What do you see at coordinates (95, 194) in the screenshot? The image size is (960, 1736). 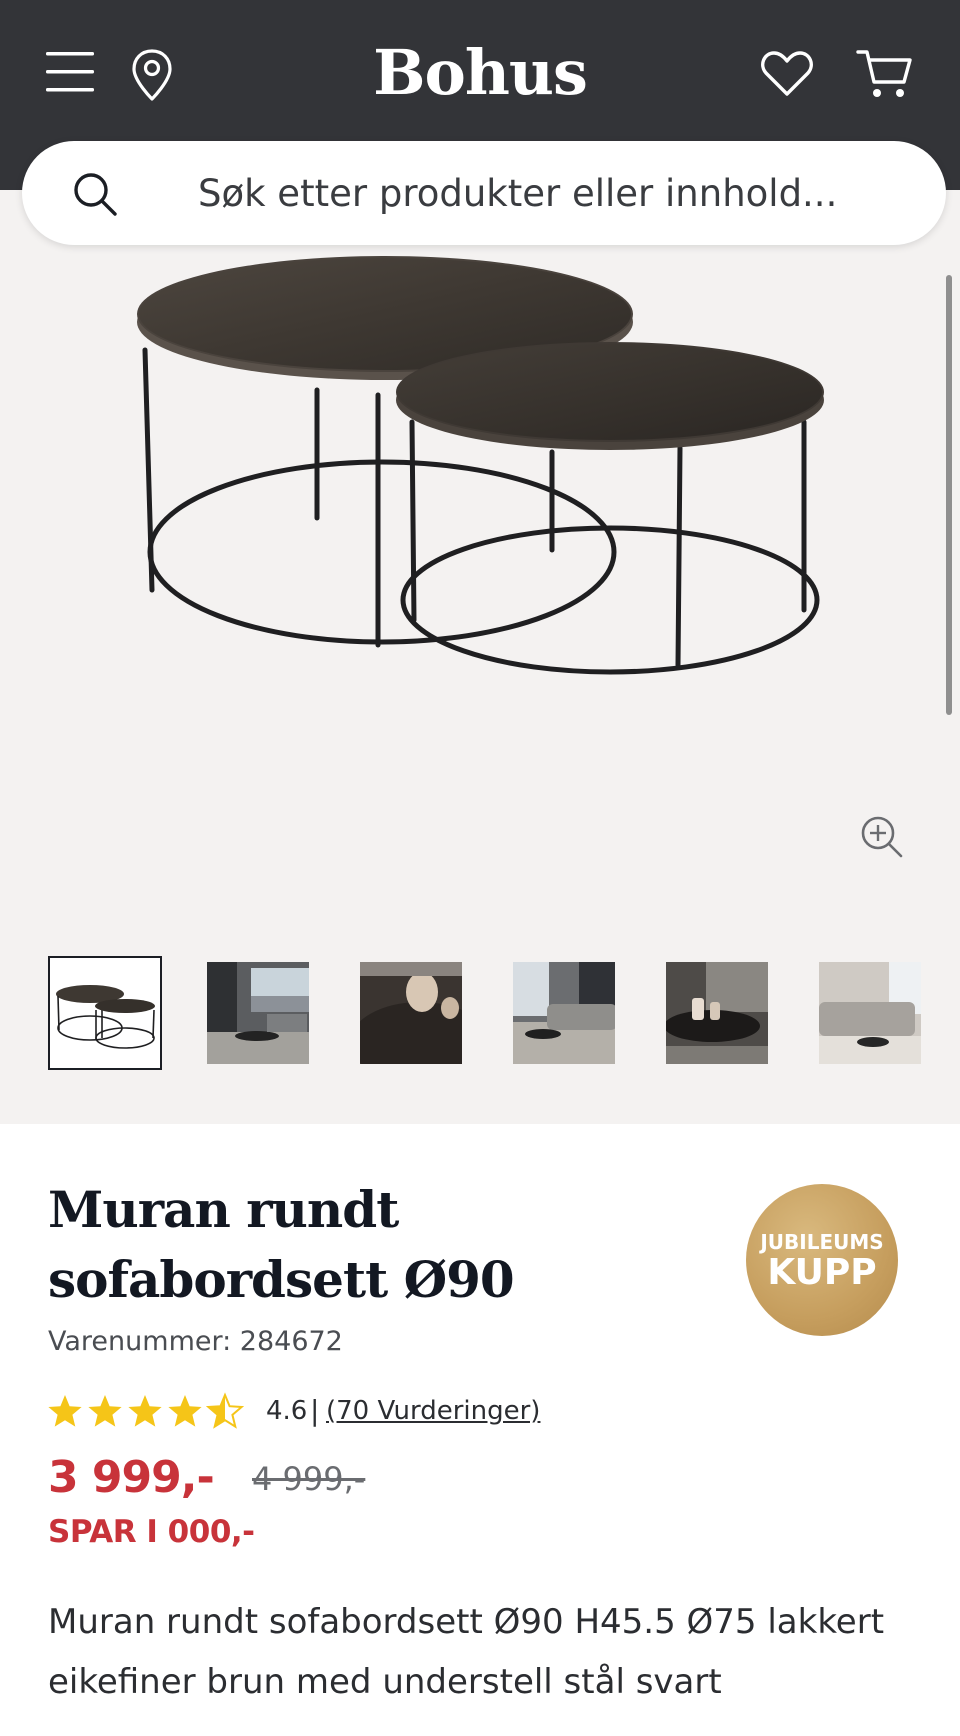 I see `search-icon` at bounding box center [95, 194].